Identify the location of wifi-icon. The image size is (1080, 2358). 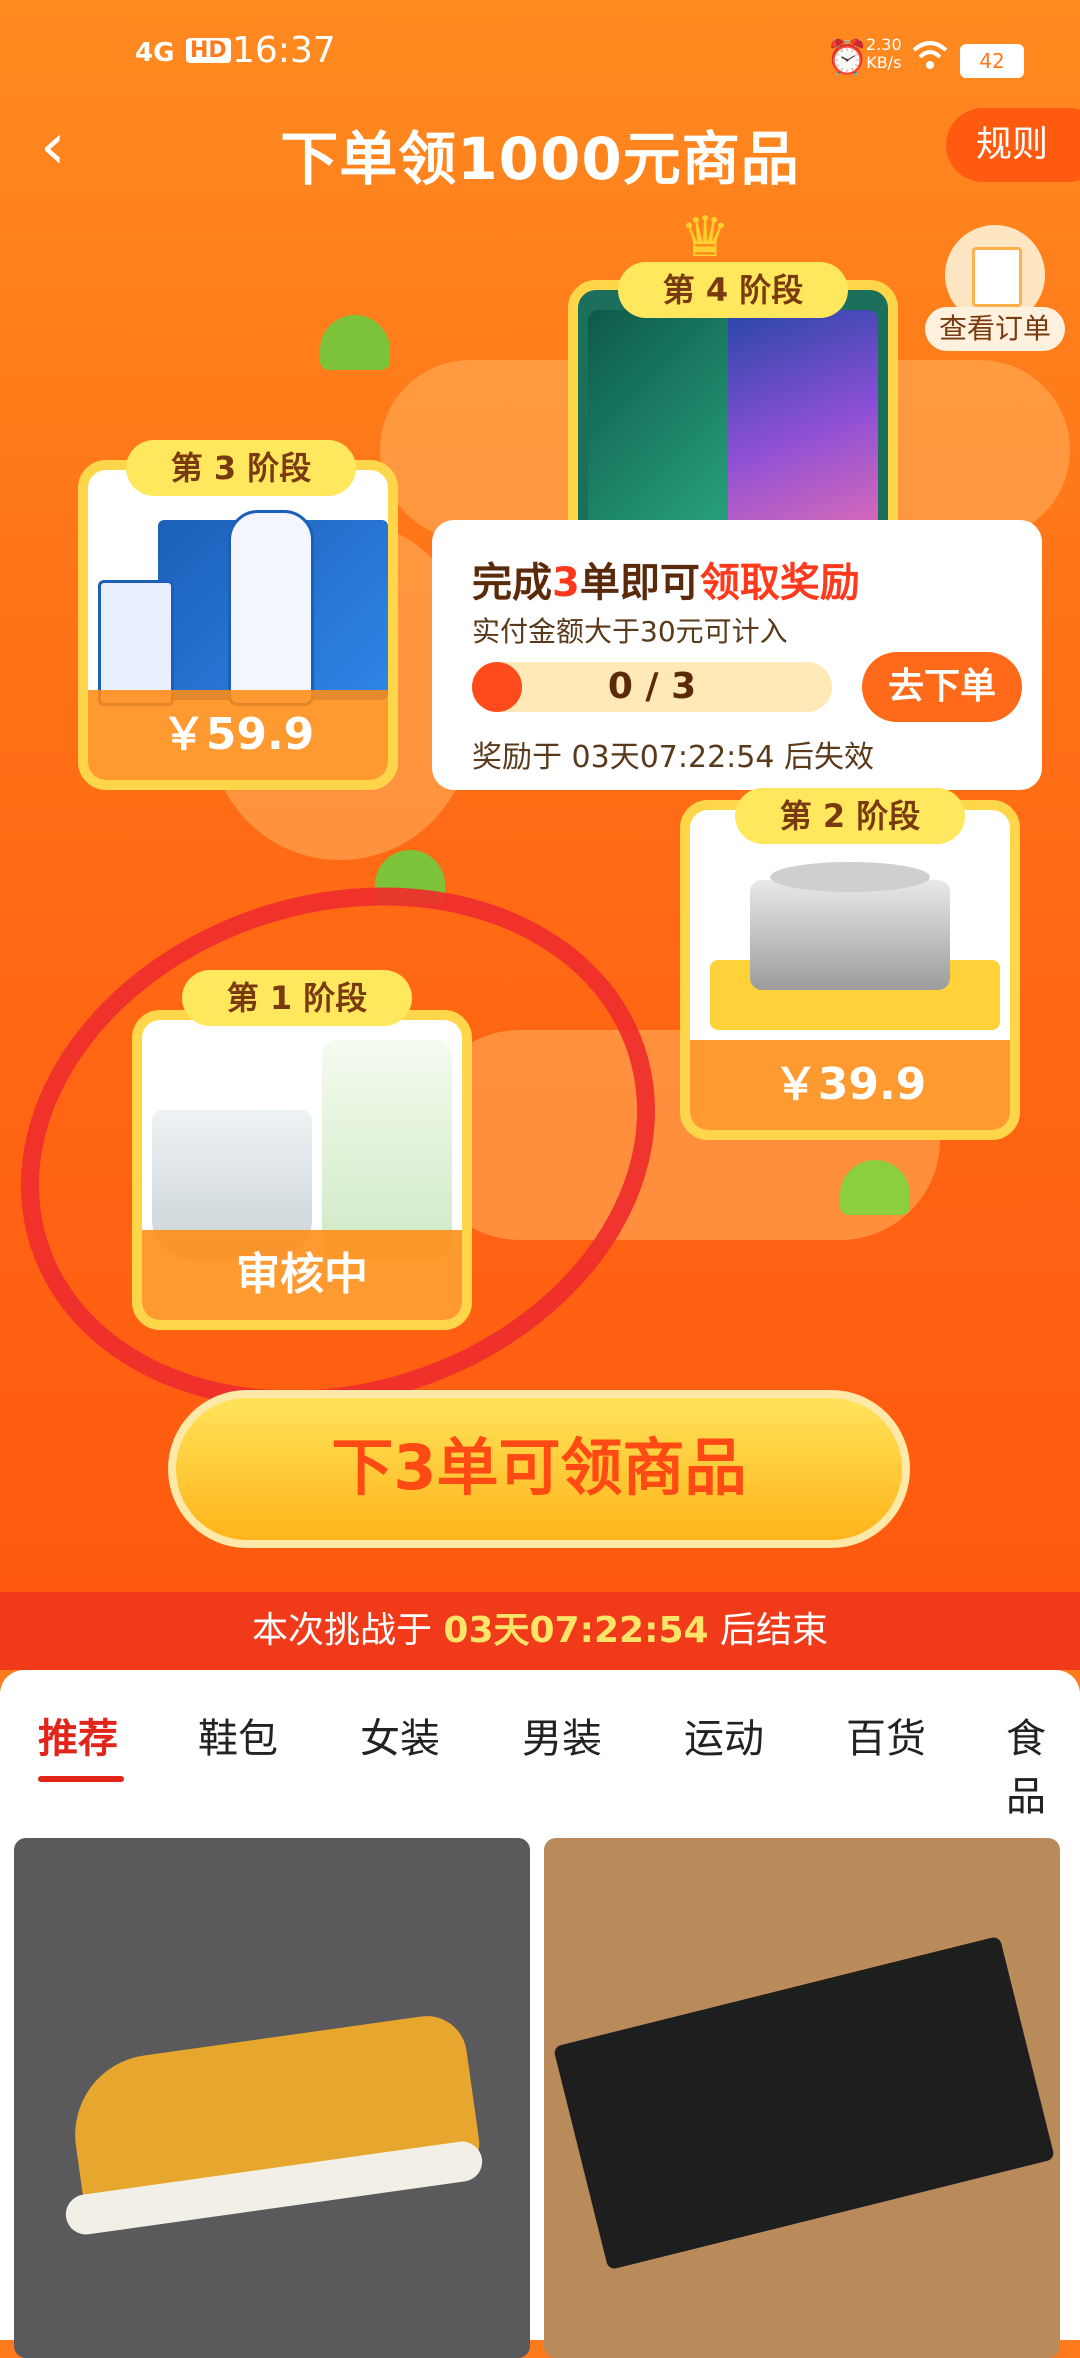
(930, 60).